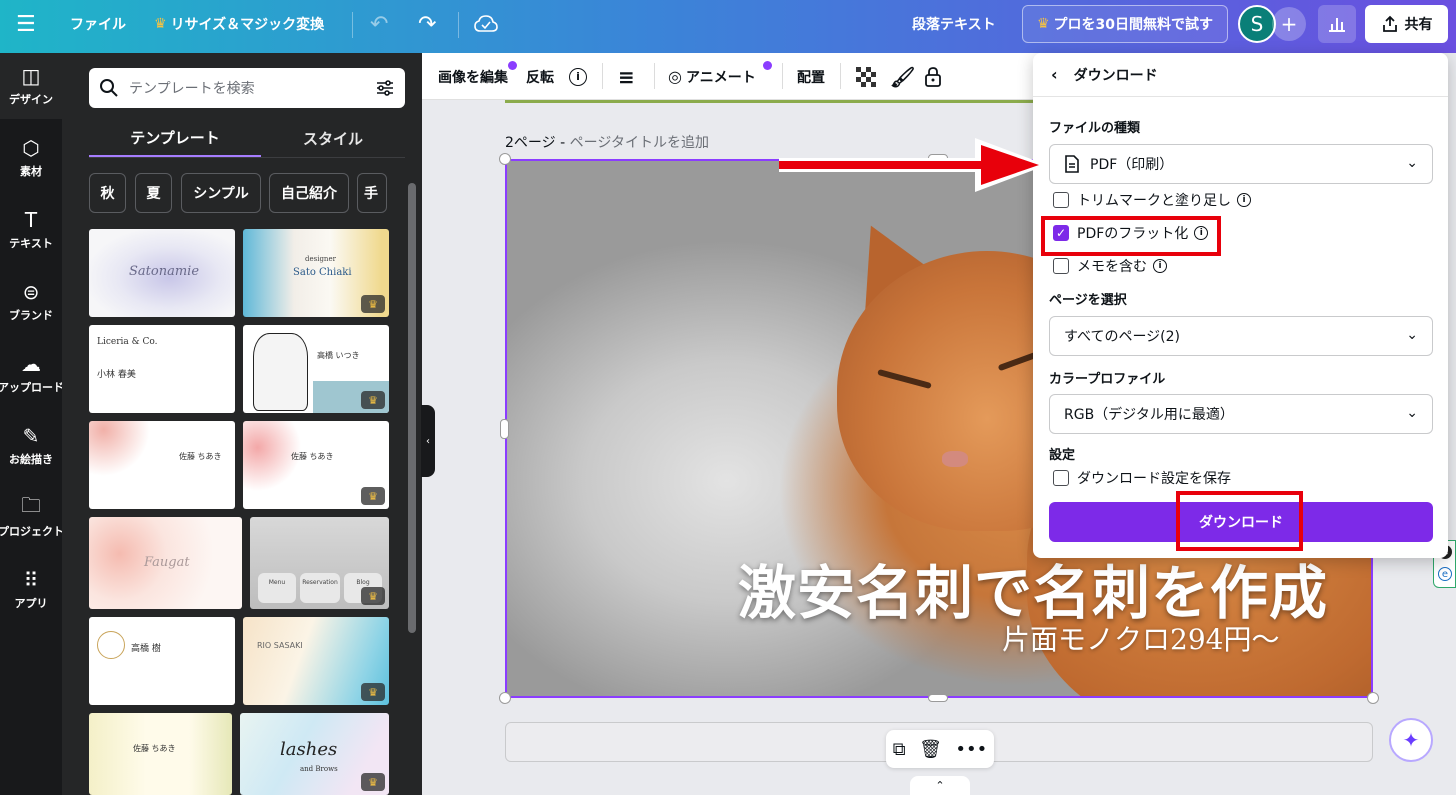 The width and height of the screenshot is (1456, 795). Describe the element at coordinates (372, 193) in the screenshot. I see `filter-chip: 手` at that location.